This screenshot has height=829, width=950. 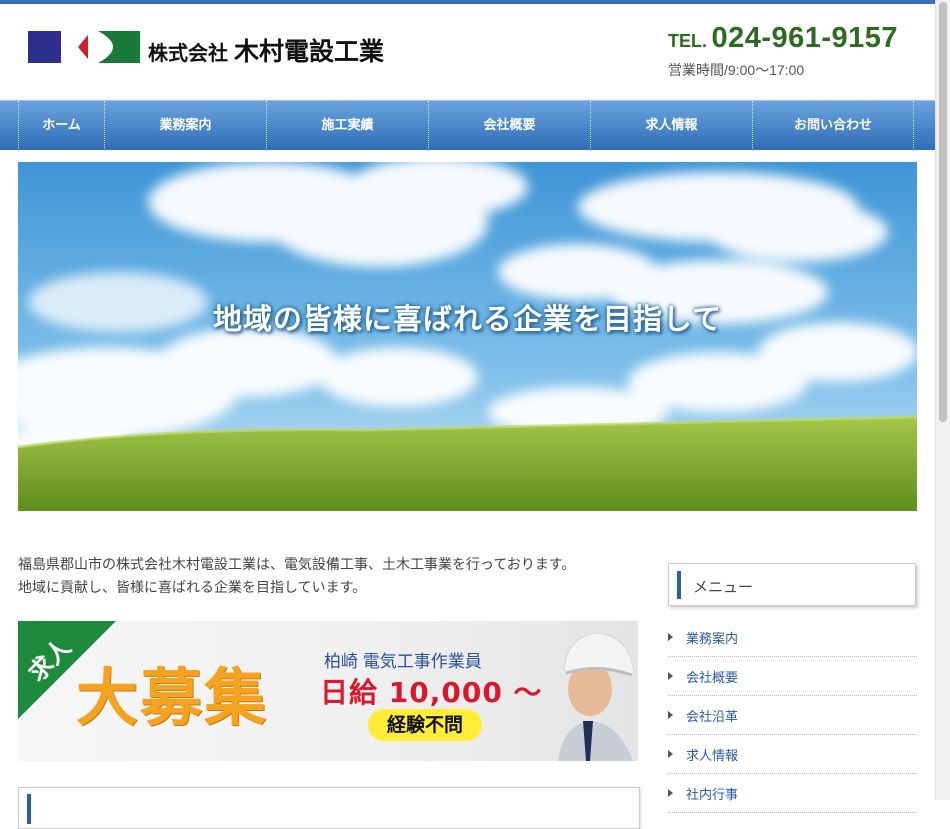 I want to click on nav-item-company: 会社概要, so click(x=509, y=126).